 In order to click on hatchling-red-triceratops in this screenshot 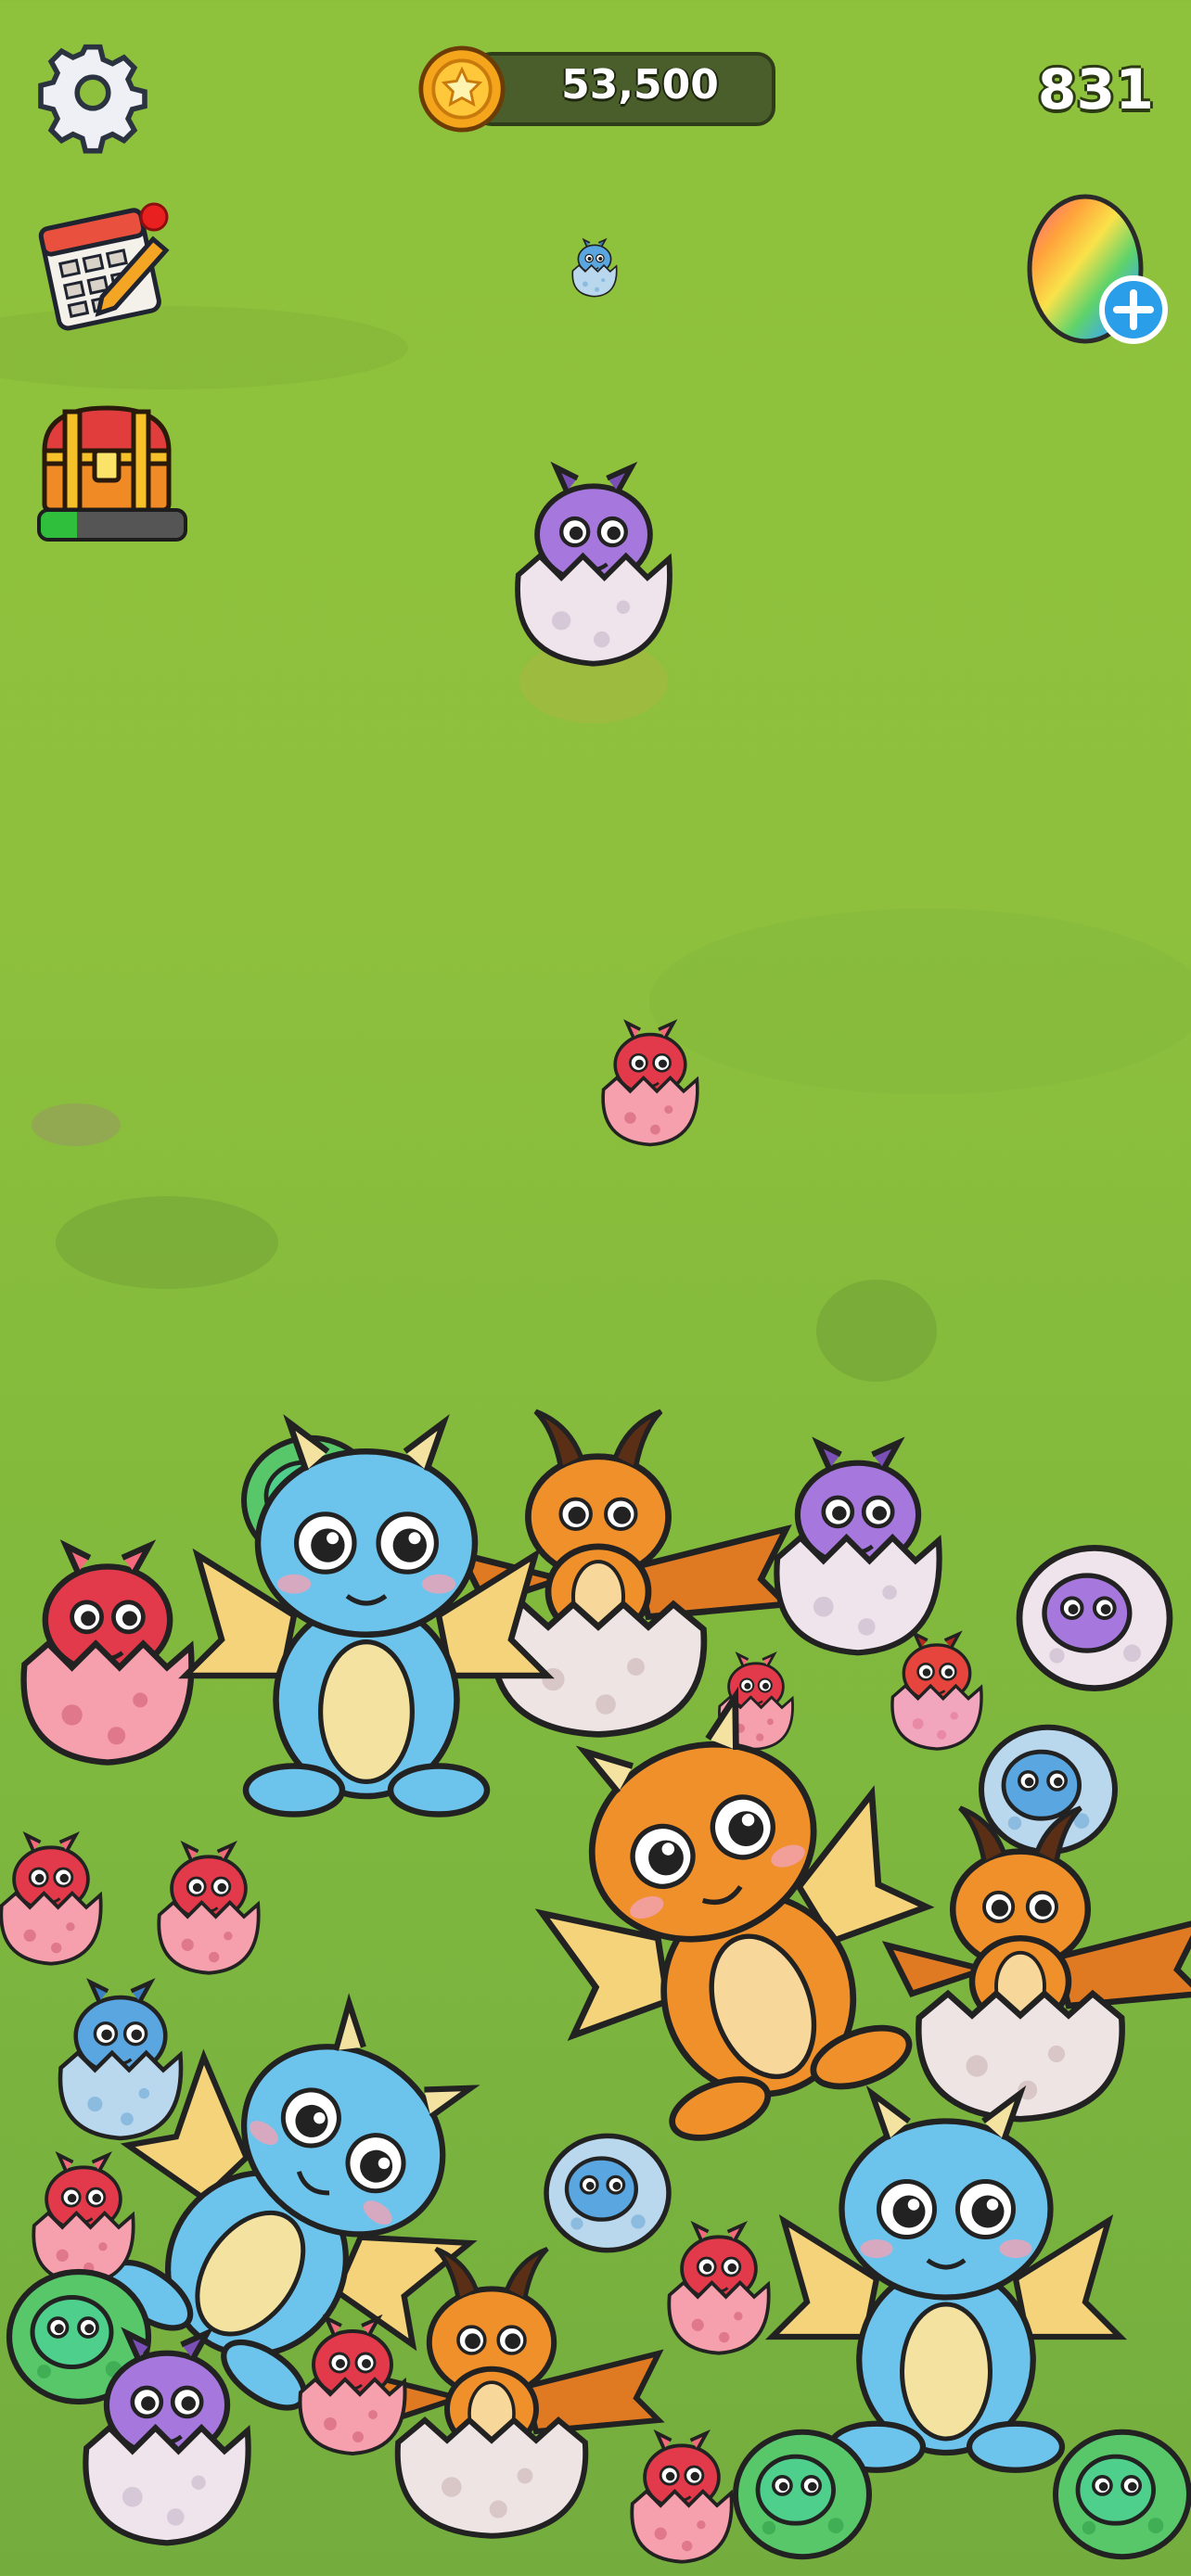, I will do `click(108, 1652)`.